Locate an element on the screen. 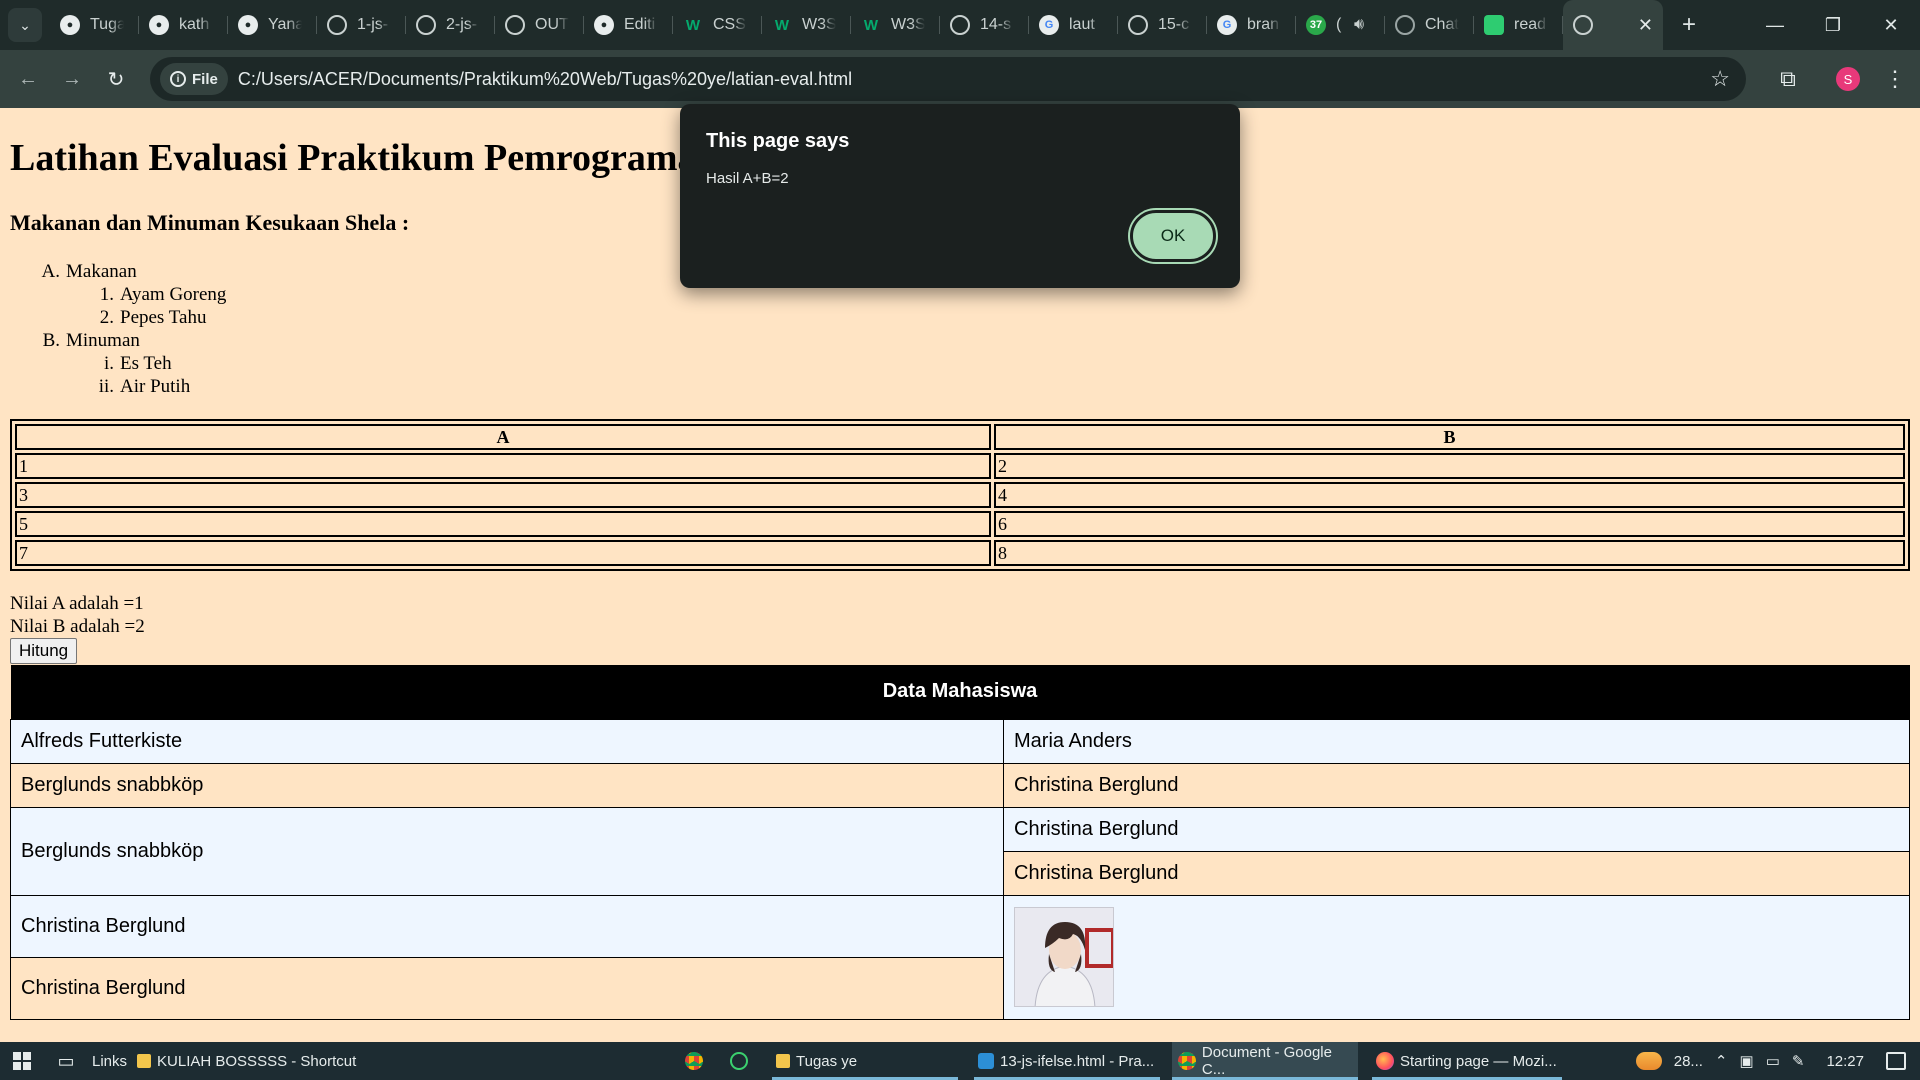  shortcut-label: KULIAH BOSSSSS - Shortcut is located at coordinates (257, 1061).